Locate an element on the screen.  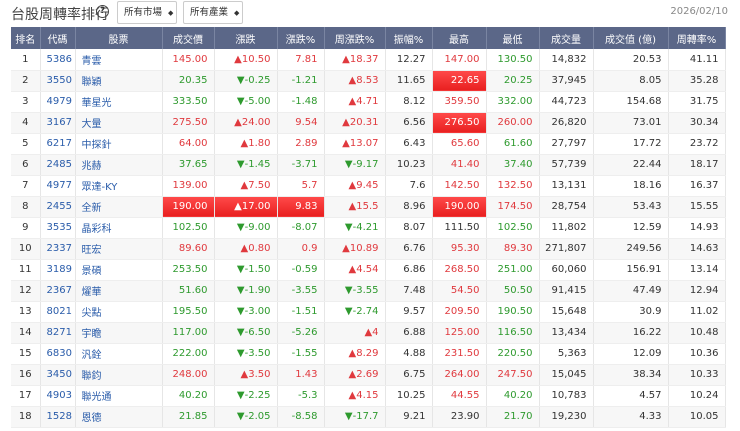
cell-wk: ▲8.53 is located at coordinates (355, 81).